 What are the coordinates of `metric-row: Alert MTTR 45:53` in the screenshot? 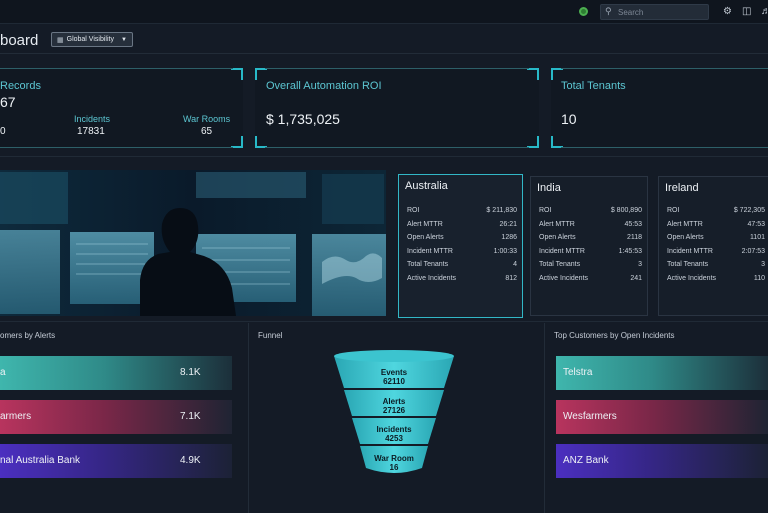 It's located at (590, 224).